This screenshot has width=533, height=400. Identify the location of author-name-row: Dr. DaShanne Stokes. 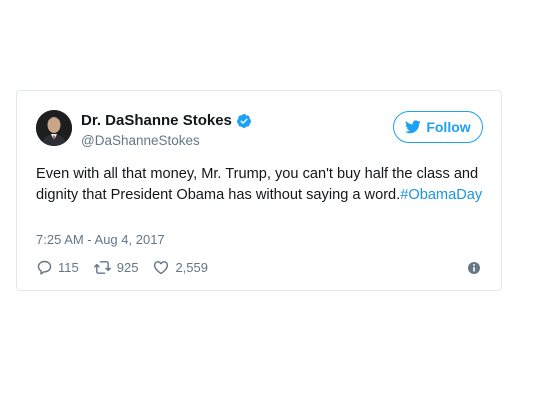
(166, 120).